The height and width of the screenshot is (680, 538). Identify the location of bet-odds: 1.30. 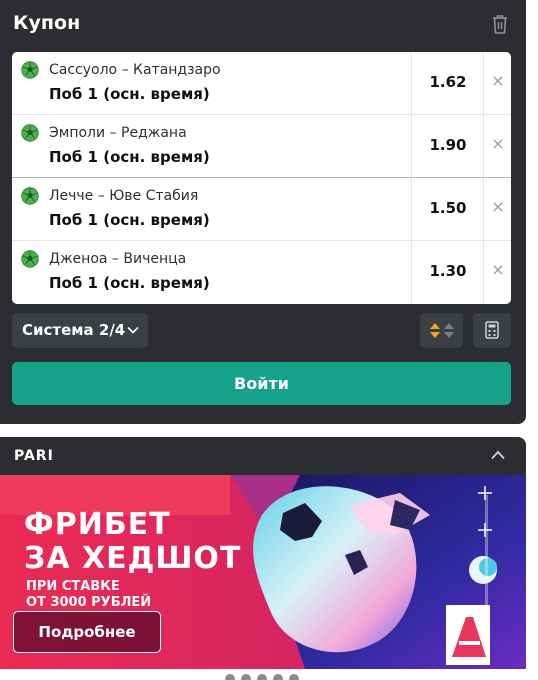
(448, 271).